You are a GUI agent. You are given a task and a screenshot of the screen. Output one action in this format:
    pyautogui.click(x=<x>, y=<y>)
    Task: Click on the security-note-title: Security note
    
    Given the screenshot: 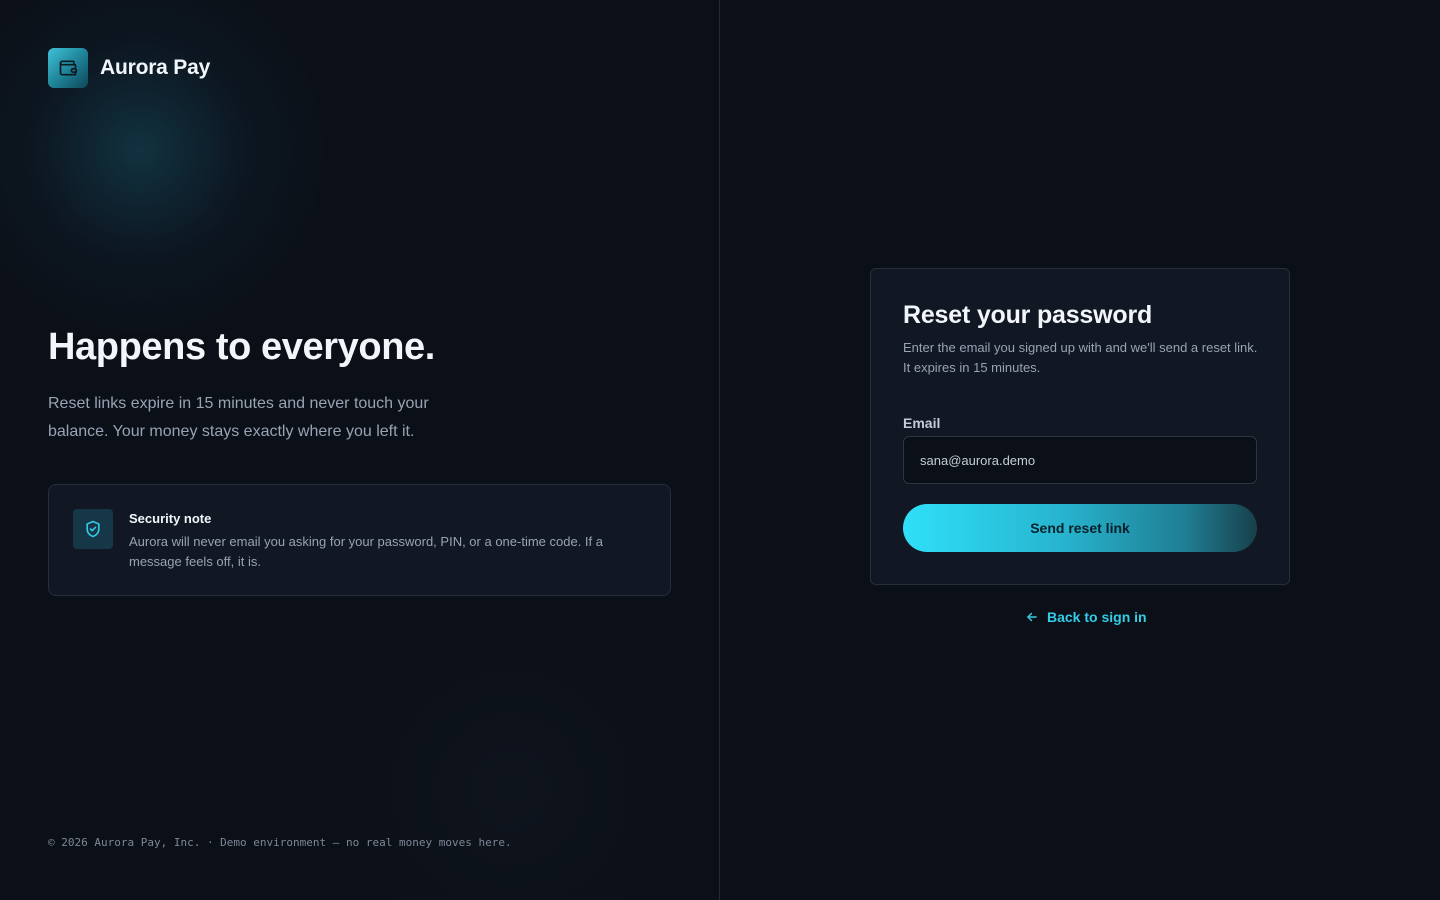 What is the action you would take?
    pyautogui.click(x=170, y=518)
    